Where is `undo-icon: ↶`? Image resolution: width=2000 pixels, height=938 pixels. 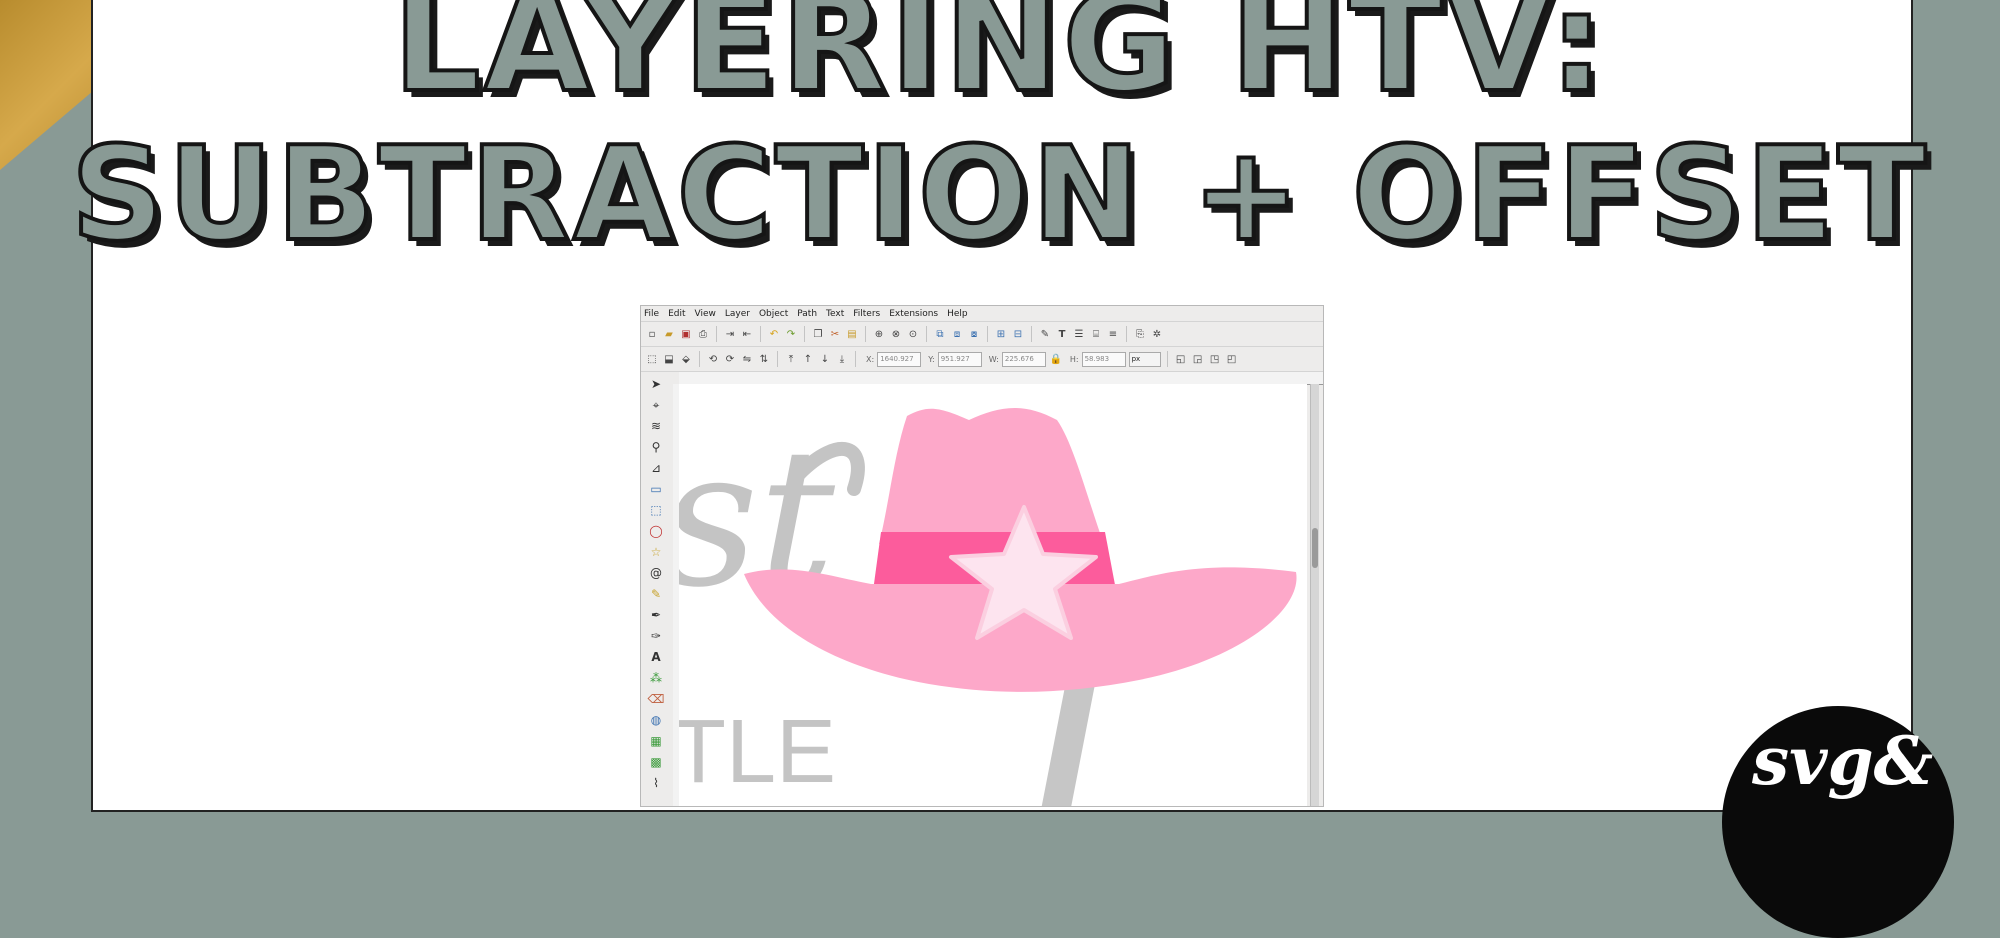 undo-icon: ↶ is located at coordinates (774, 334).